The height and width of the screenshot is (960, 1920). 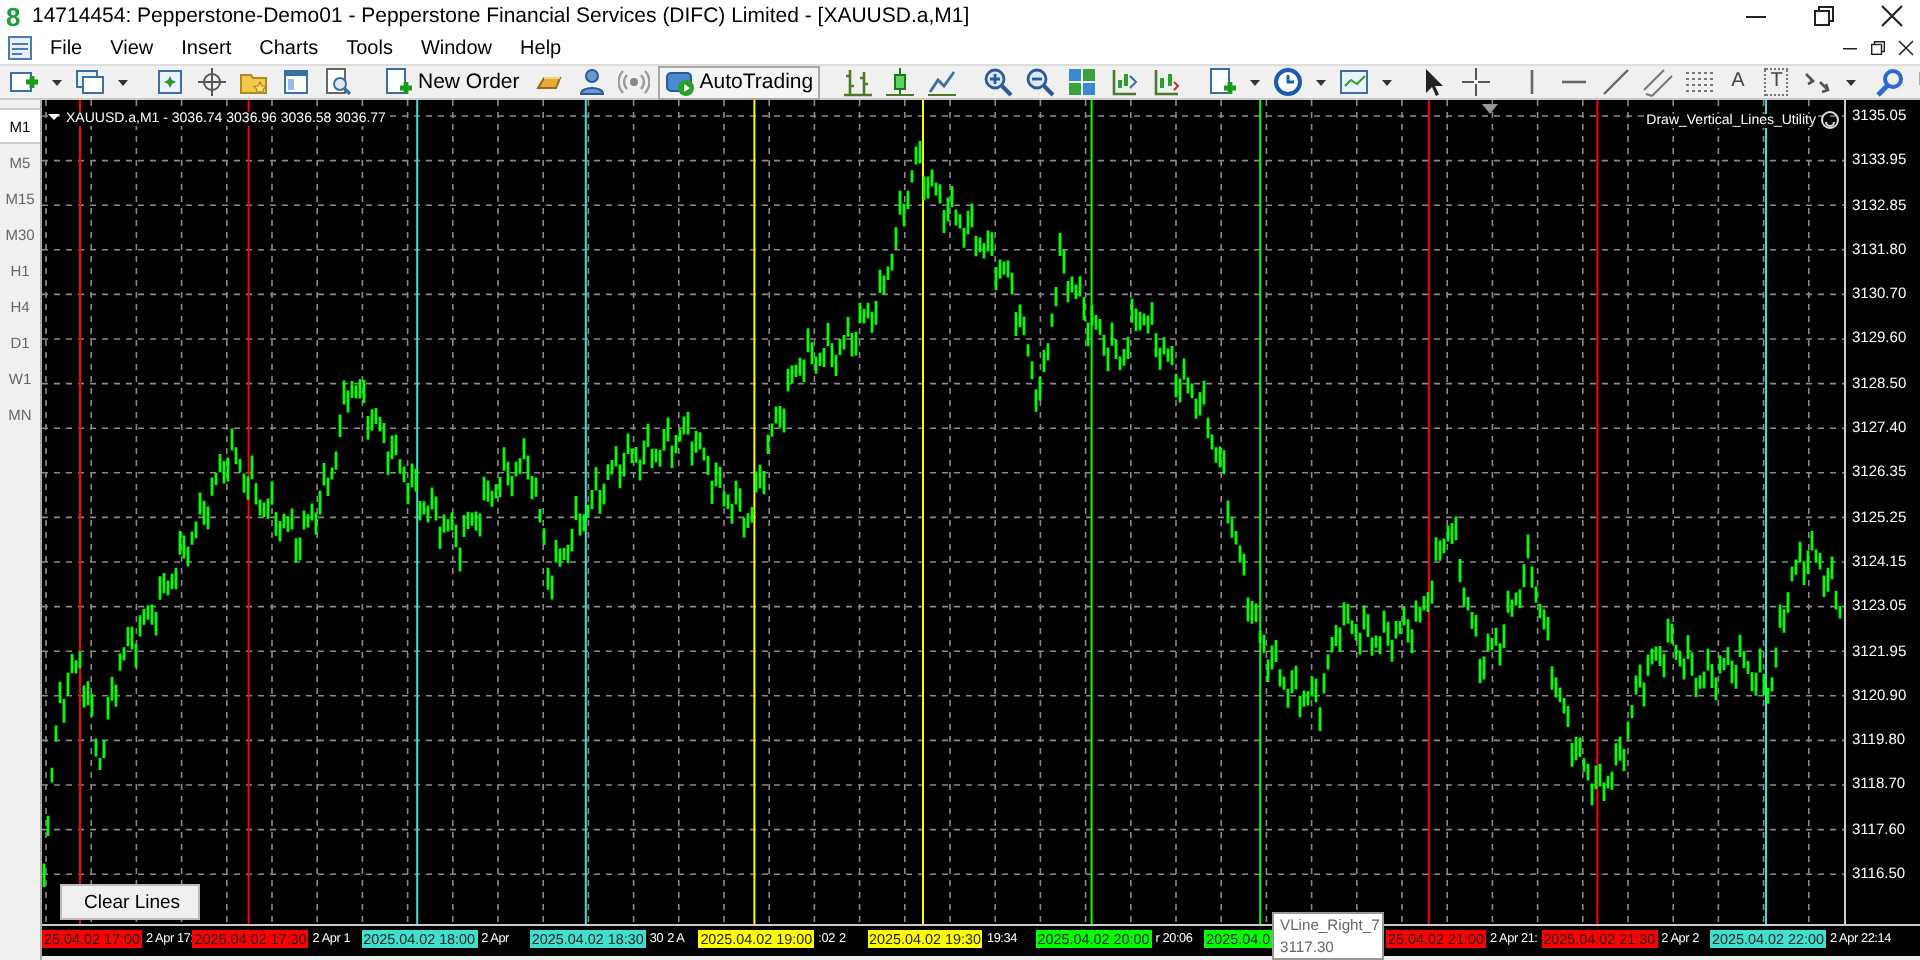 What do you see at coordinates (941, 82) in the screenshot?
I see `line-chart-icon` at bounding box center [941, 82].